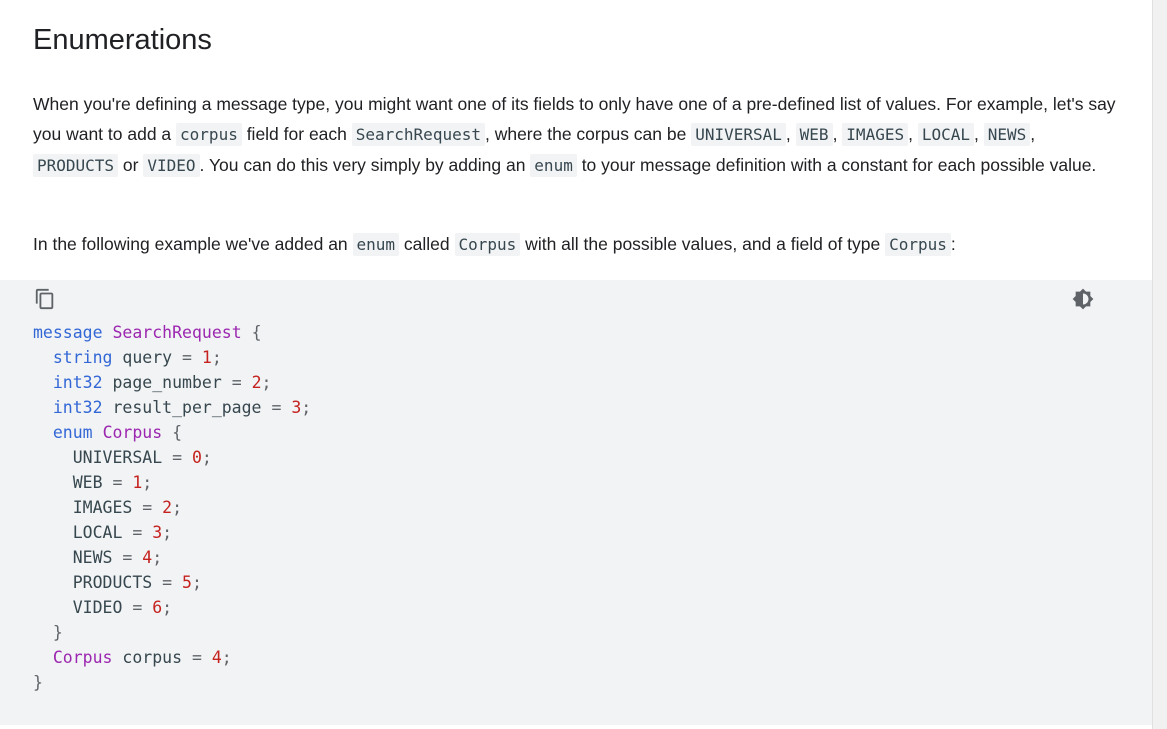 This screenshot has height=729, width=1167. I want to click on code-line: message SearchRequest {, so click(172, 332).